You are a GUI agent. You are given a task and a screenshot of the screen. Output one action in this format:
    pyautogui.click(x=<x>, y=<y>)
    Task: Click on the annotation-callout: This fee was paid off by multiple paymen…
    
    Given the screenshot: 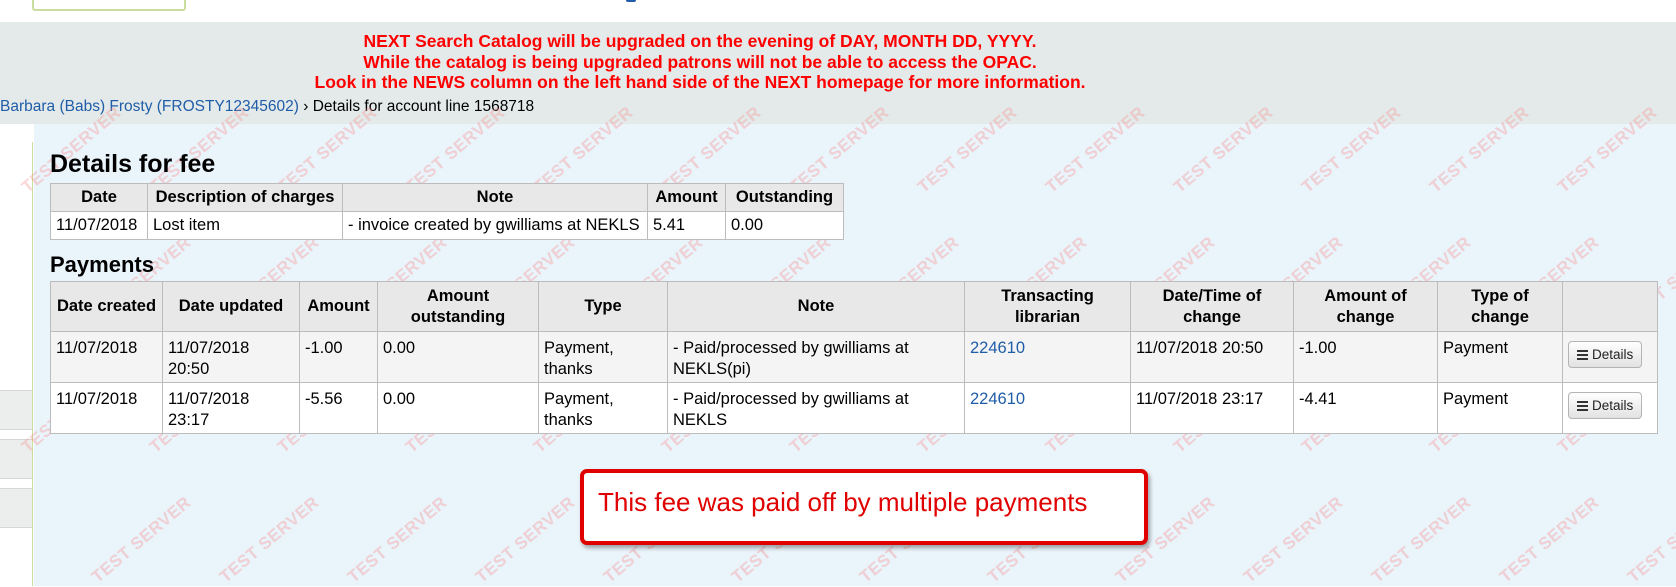 What is the action you would take?
    pyautogui.click(x=864, y=507)
    